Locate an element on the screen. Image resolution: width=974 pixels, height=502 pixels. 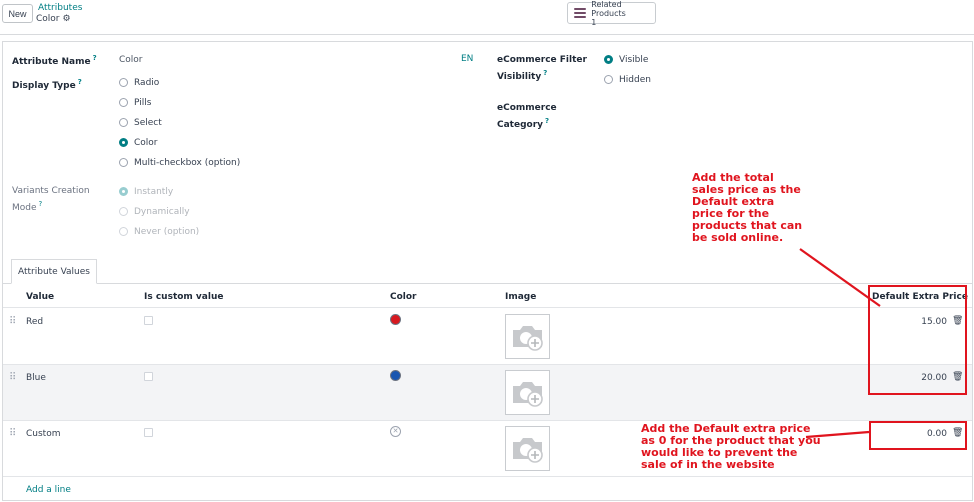
radio-option-dynamically: Dynamically is located at coordinates (159, 211).